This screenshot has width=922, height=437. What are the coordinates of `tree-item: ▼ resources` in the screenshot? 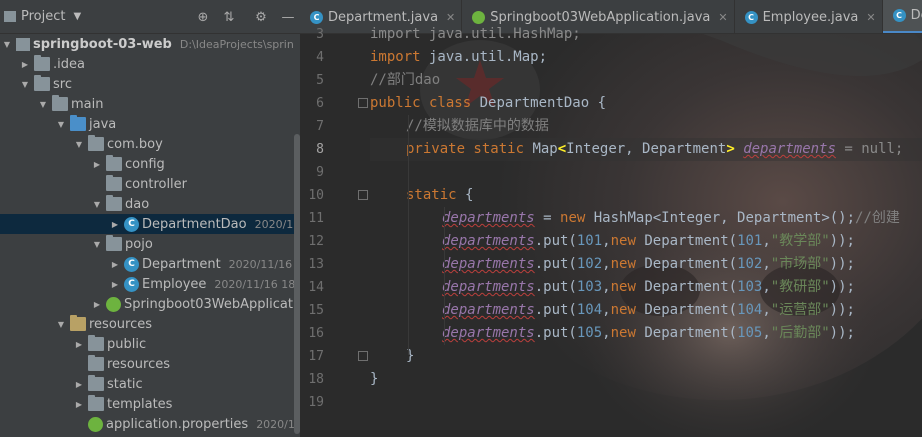 It's located at (150, 324).